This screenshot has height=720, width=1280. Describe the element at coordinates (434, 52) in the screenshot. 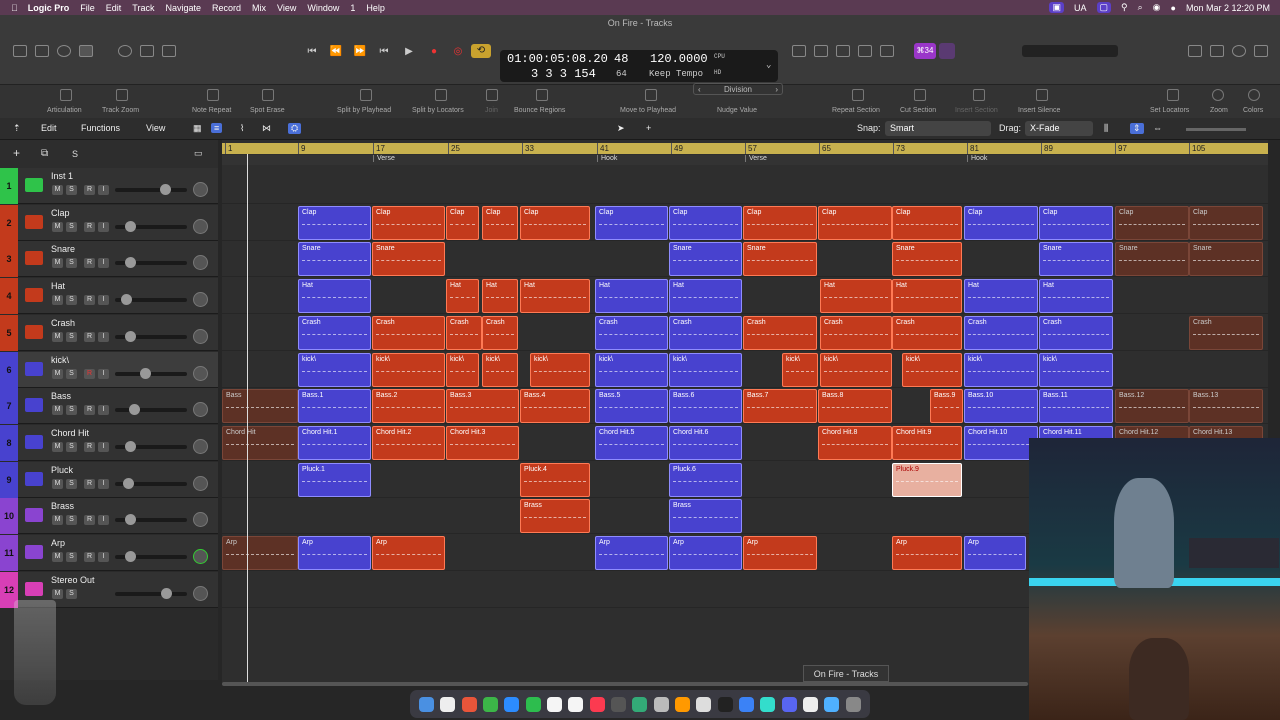

I see `record-icon: ●` at that location.